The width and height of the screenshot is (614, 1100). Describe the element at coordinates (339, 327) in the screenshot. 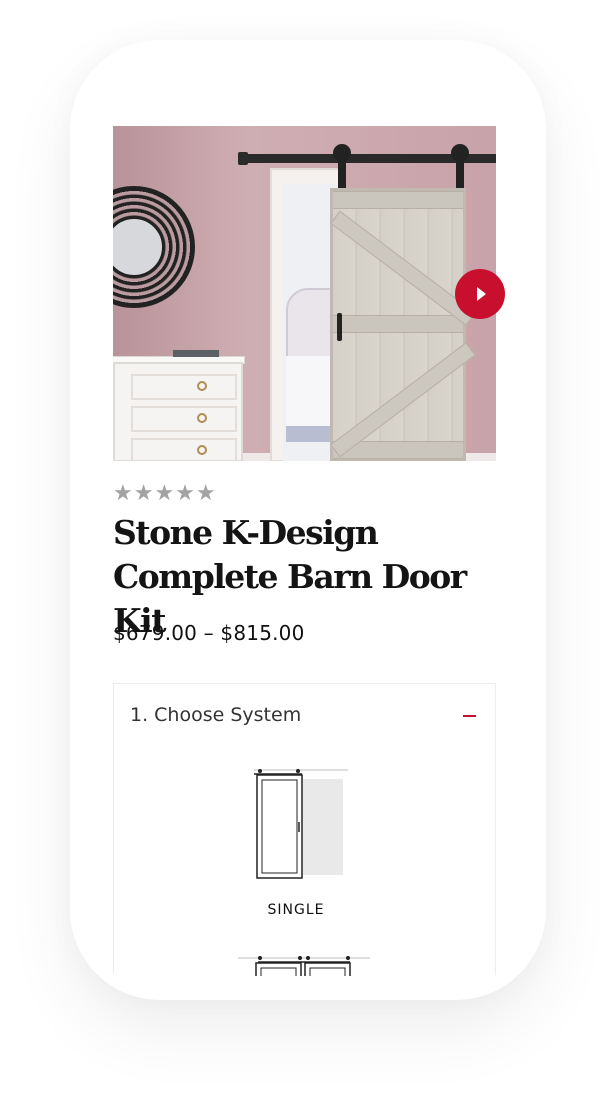

I see `door-handle` at that location.